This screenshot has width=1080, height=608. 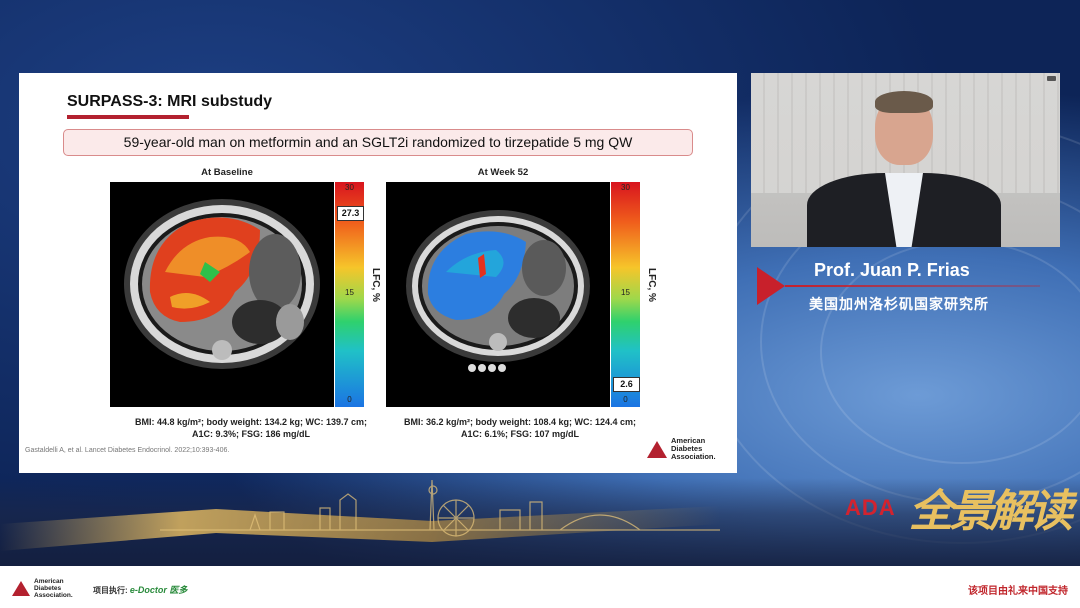 I want to click on city-skyline, so click(x=440, y=508).